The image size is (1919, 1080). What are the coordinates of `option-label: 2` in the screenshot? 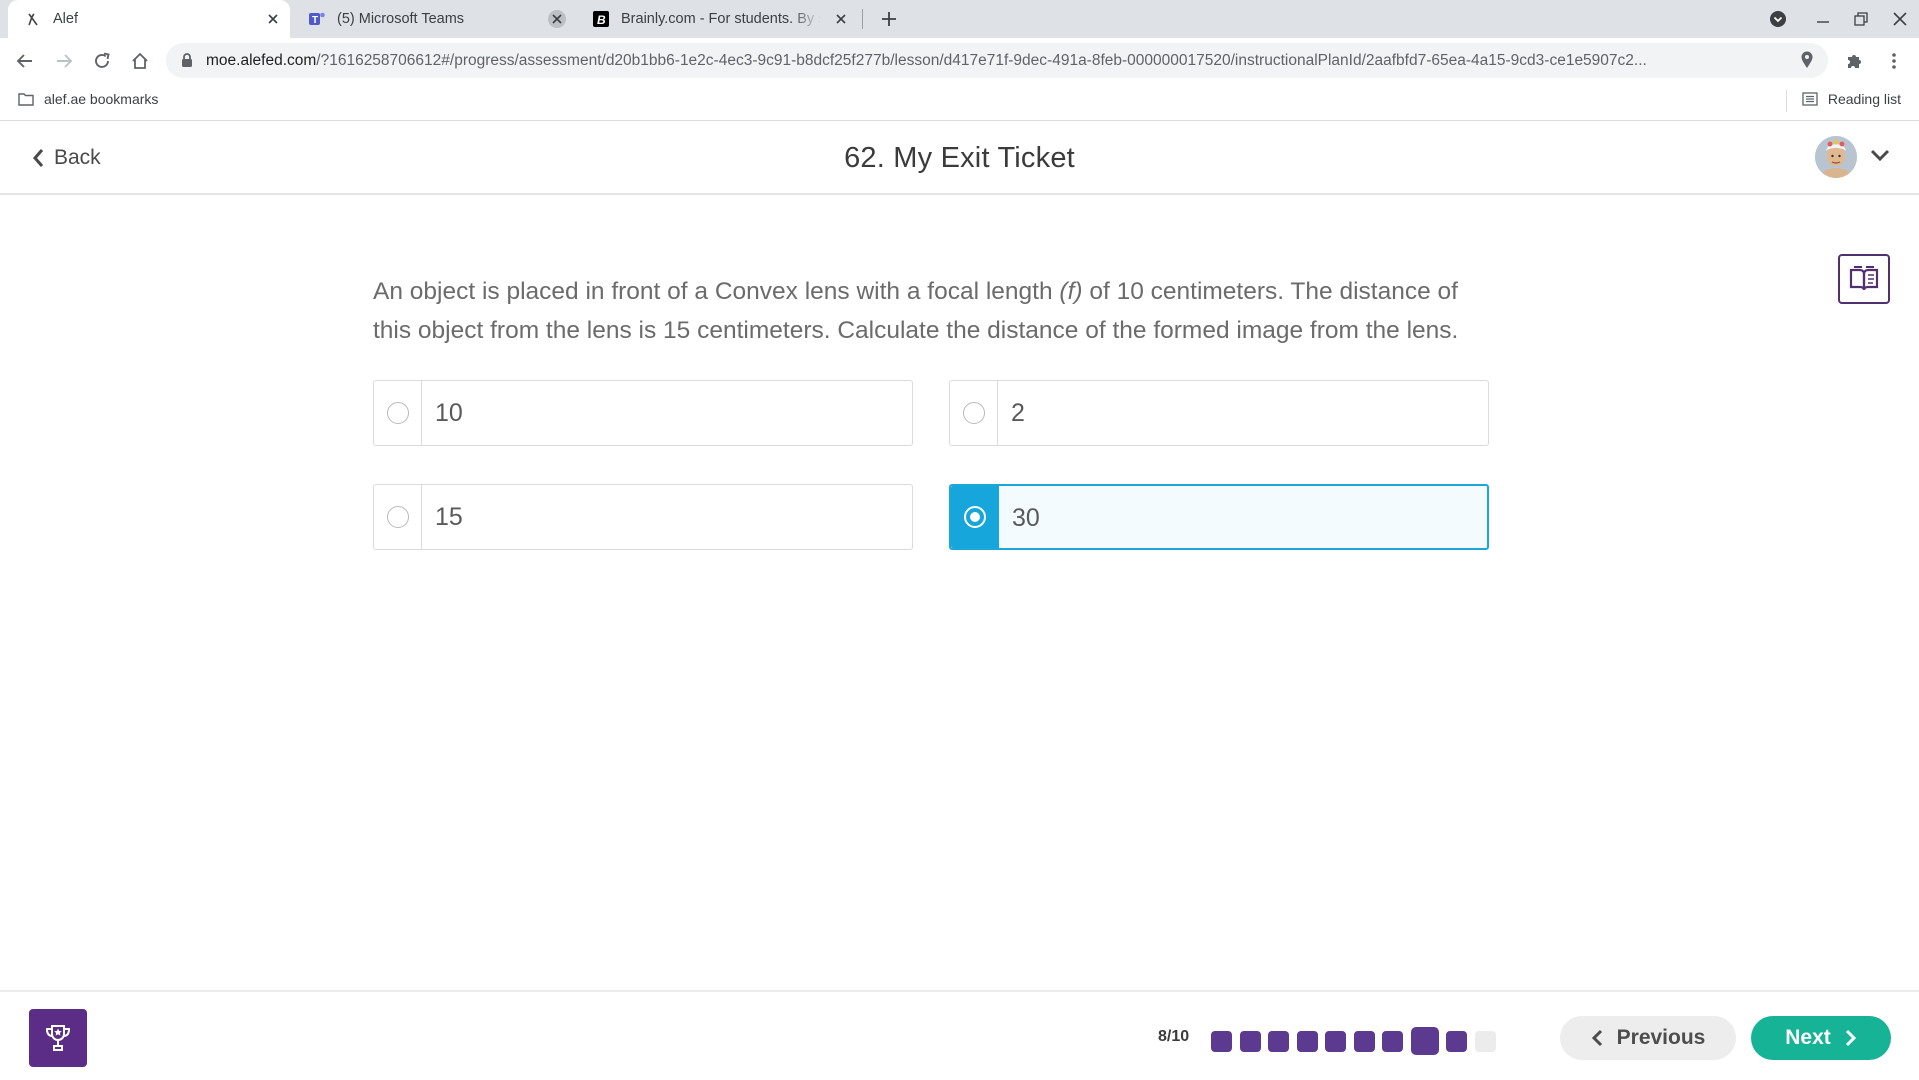 It's located at (1018, 413).